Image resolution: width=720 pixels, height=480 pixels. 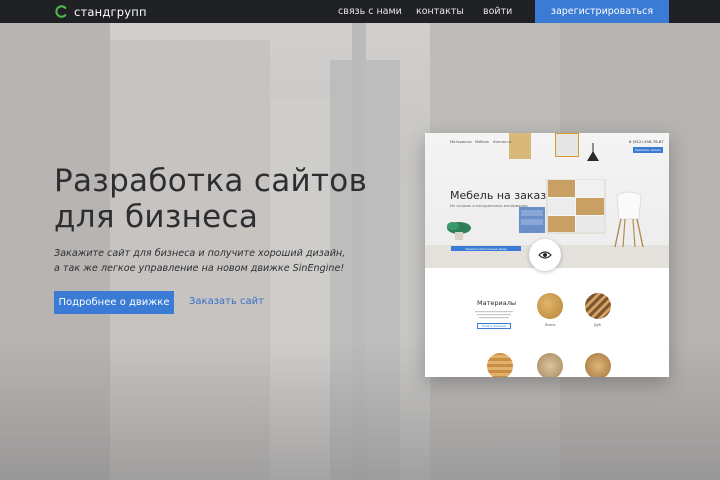 What do you see at coordinates (497, 11) in the screenshot?
I see `nav-login: войти` at bounding box center [497, 11].